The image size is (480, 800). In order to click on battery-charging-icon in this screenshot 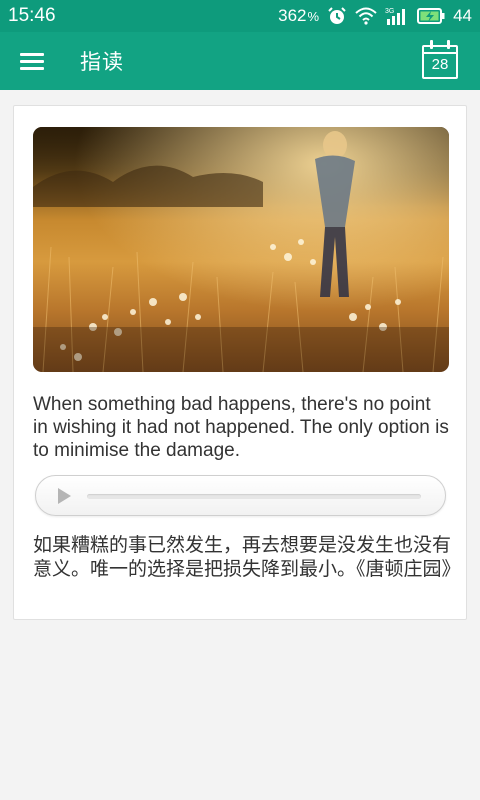, I will do `click(431, 16)`.